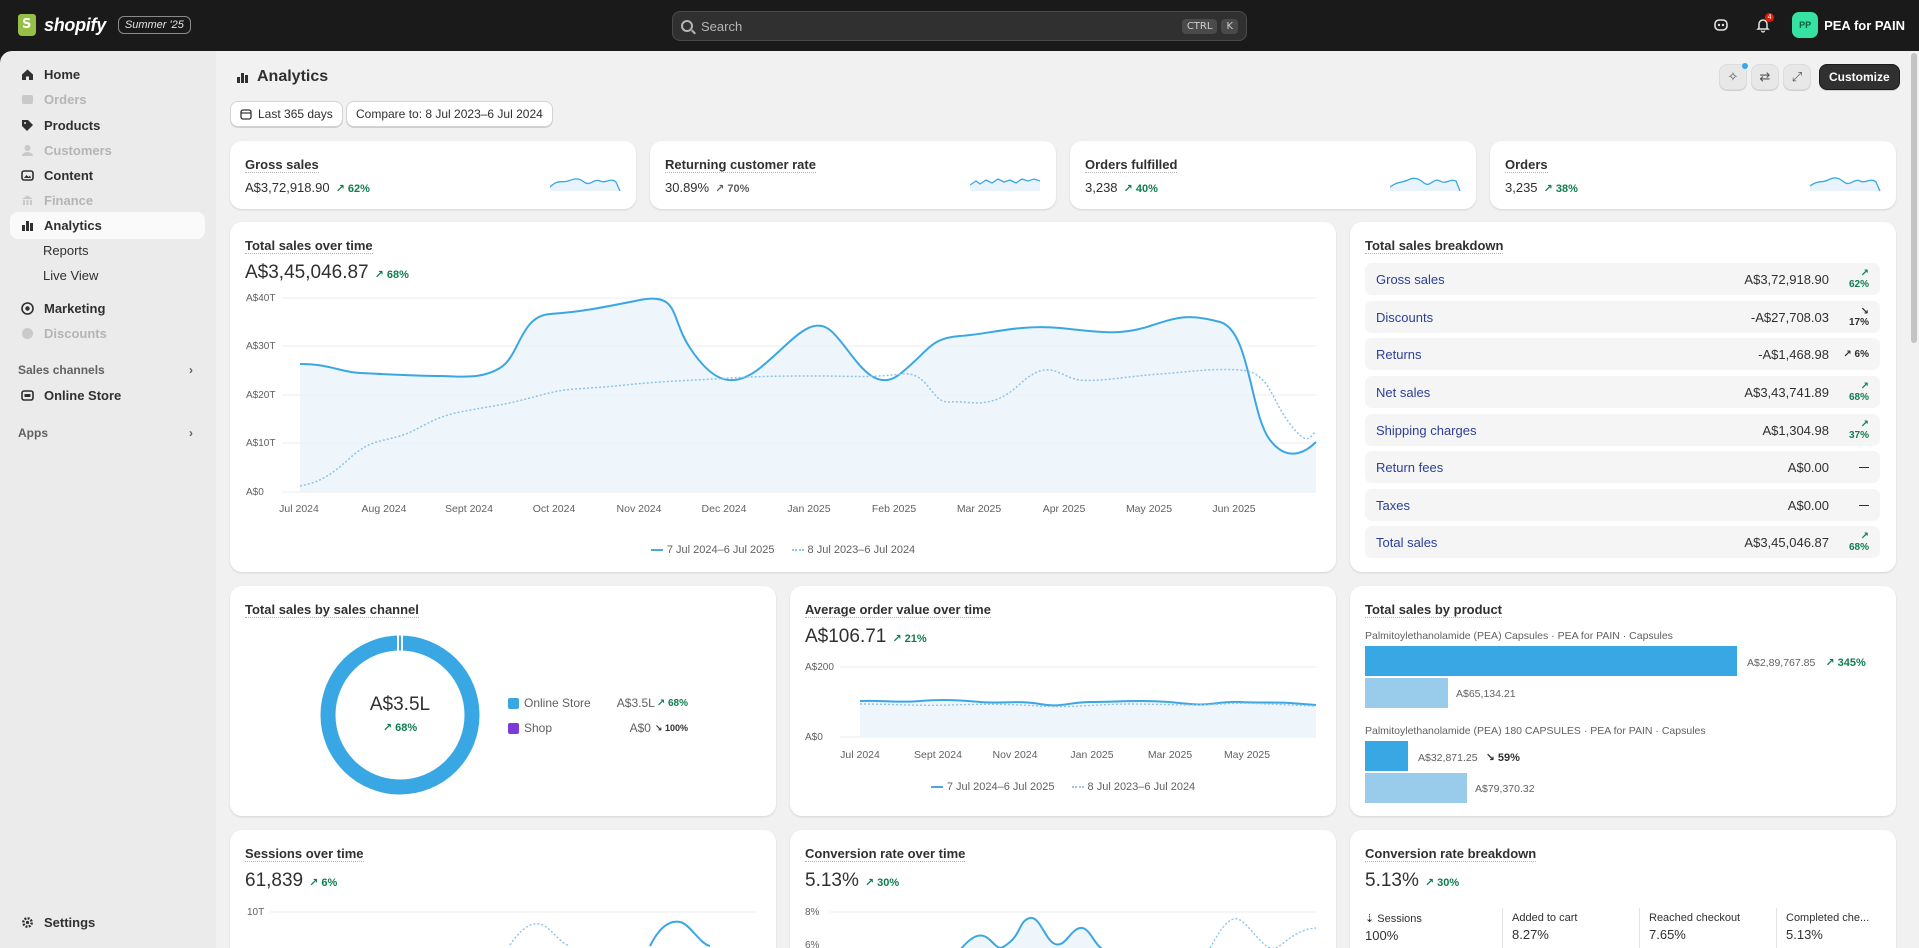 Image resolution: width=1919 pixels, height=948 pixels. What do you see at coordinates (27, 176) in the screenshot?
I see `content-icon` at bounding box center [27, 176].